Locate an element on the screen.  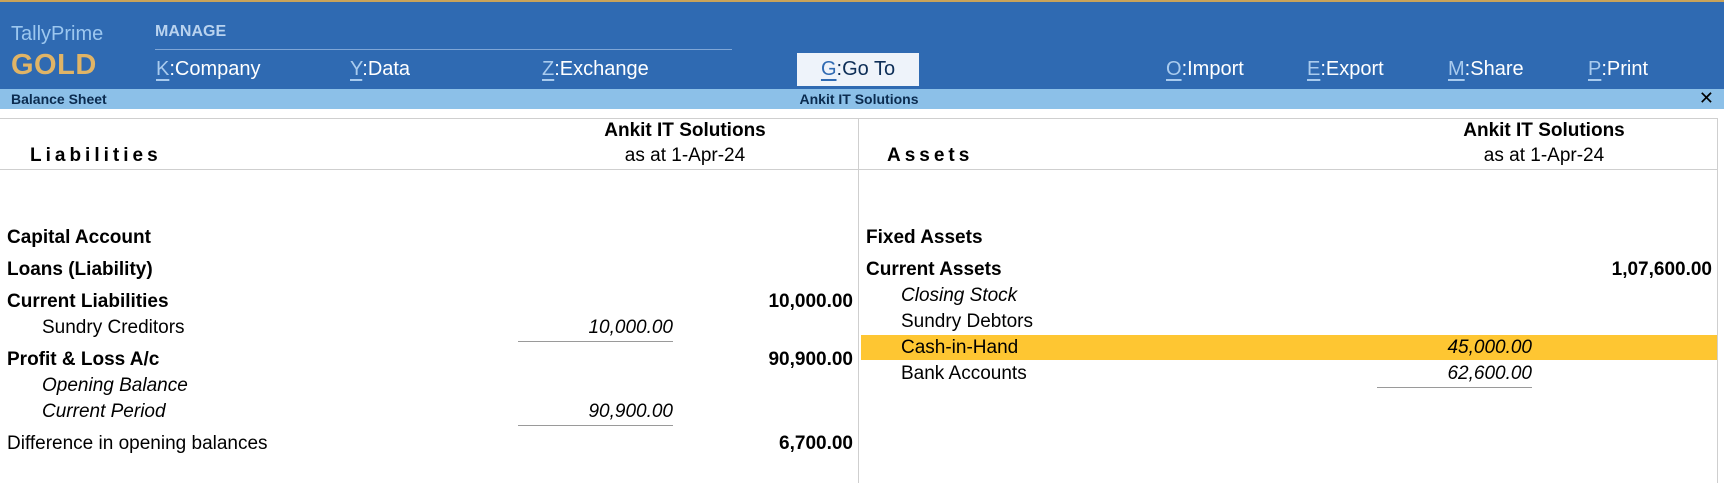
ledger-bank-accounts: Bank Accounts is located at coordinates (964, 374).